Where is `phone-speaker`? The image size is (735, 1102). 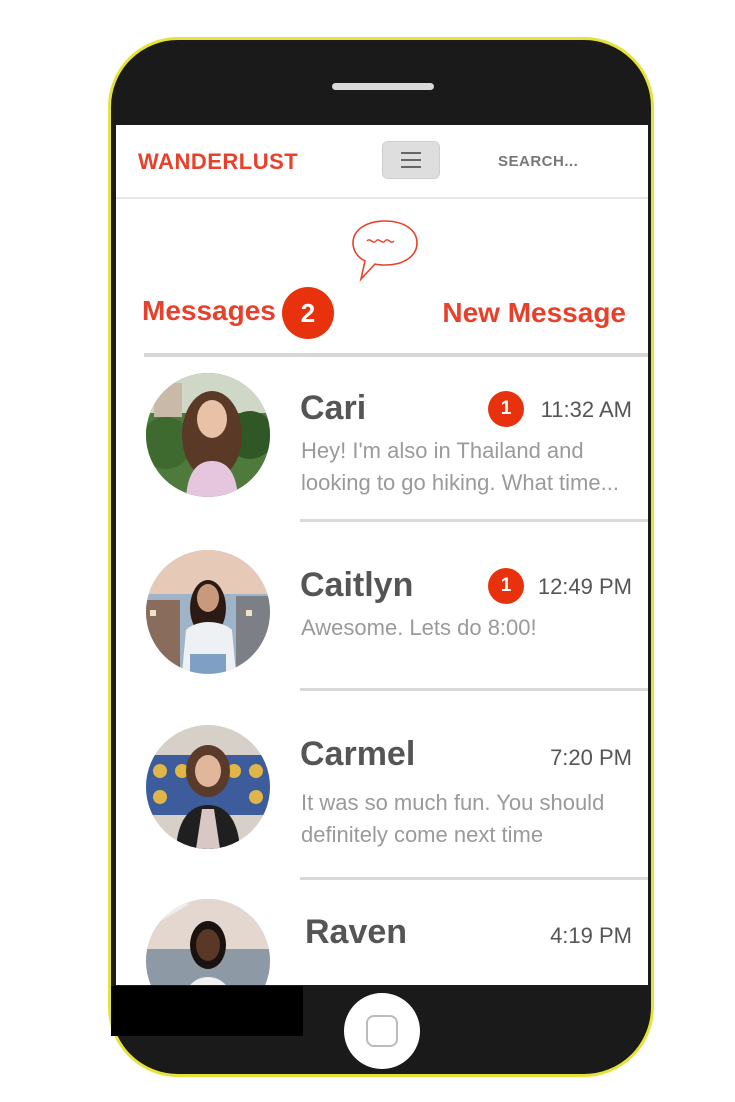
phone-speaker is located at coordinates (383, 86).